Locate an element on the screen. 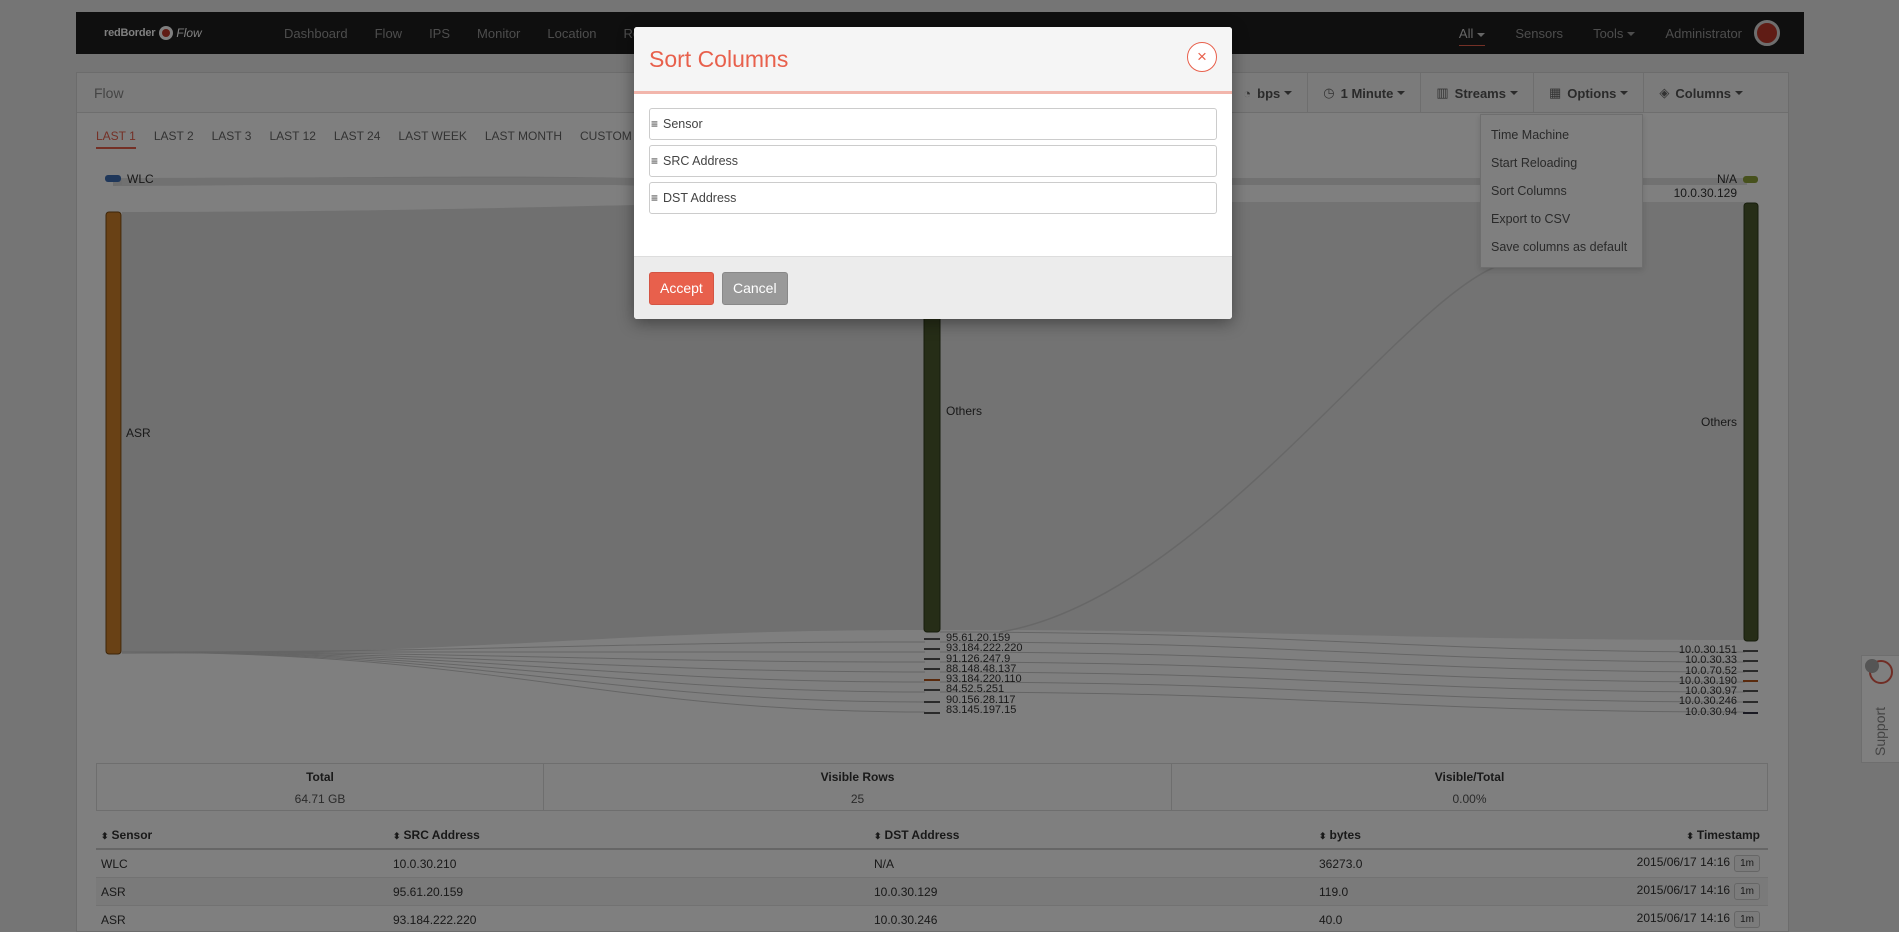 Image resolution: width=1899 pixels, height=932 pixels. modal-title: Sort Columns is located at coordinates (719, 59).